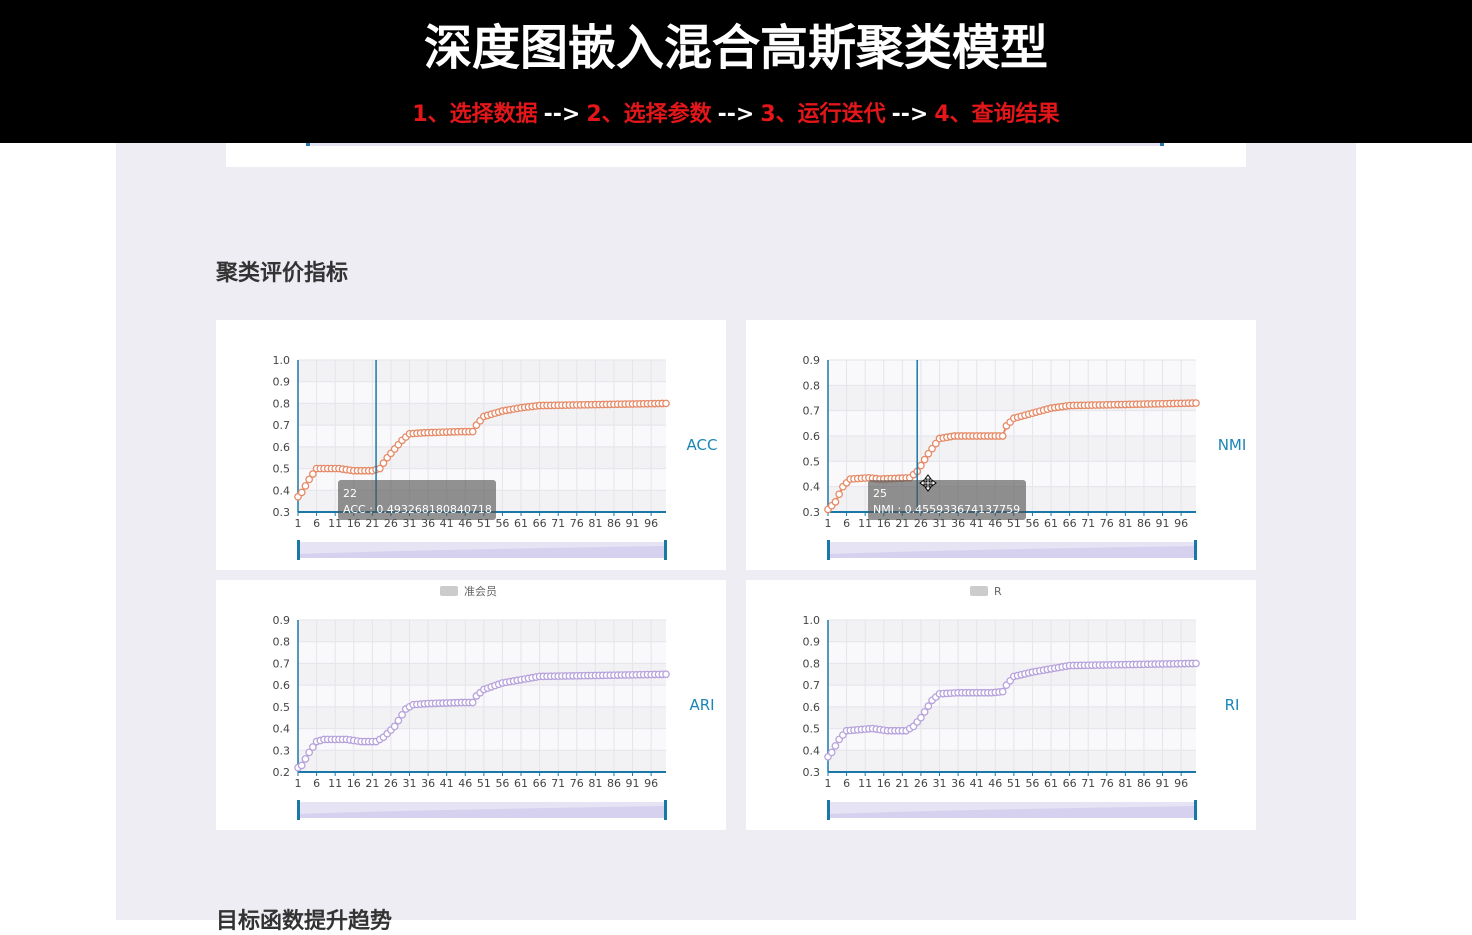 This screenshot has width=1472, height=935. Describe the element at coordinates (614, 783) in the screenshot. I see `x-tick-label: 86` at that location.